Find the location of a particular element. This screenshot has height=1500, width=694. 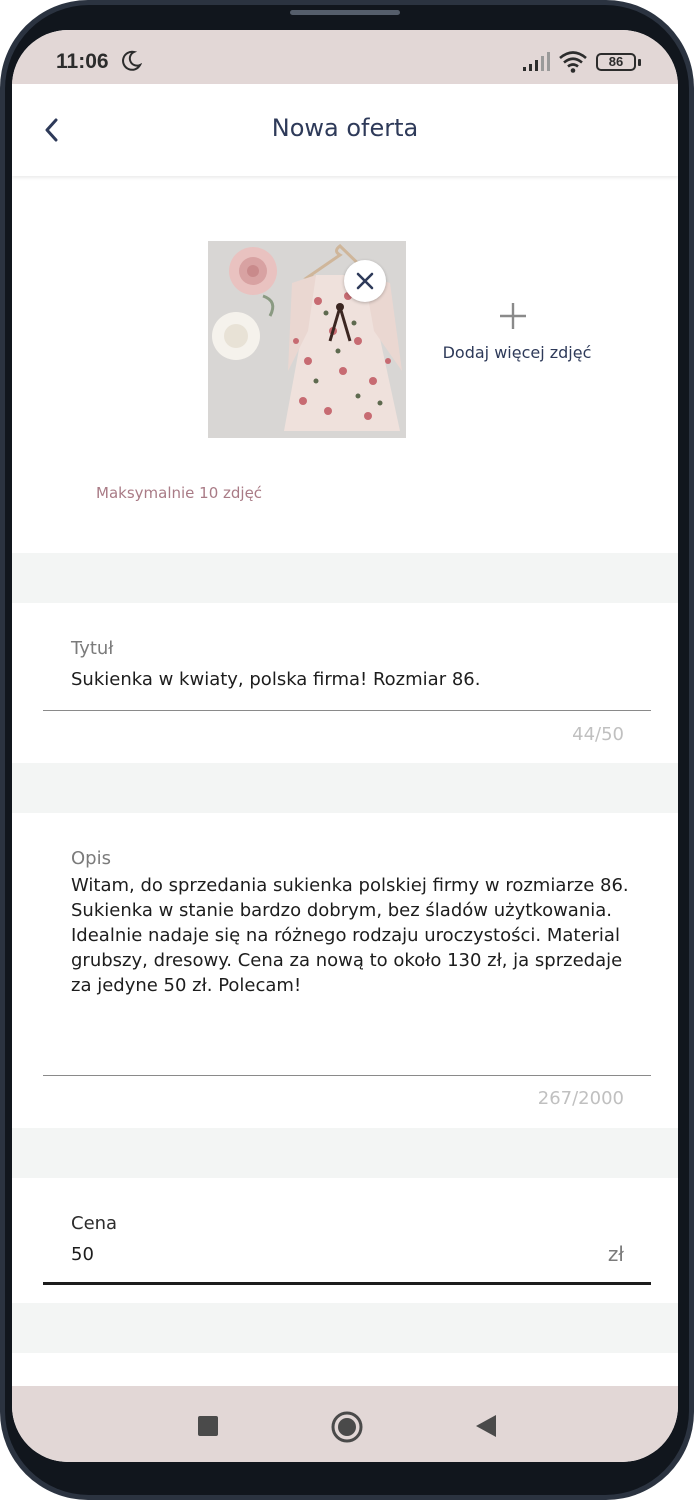

price-label: Cena is located at coordinates (94, 1223).